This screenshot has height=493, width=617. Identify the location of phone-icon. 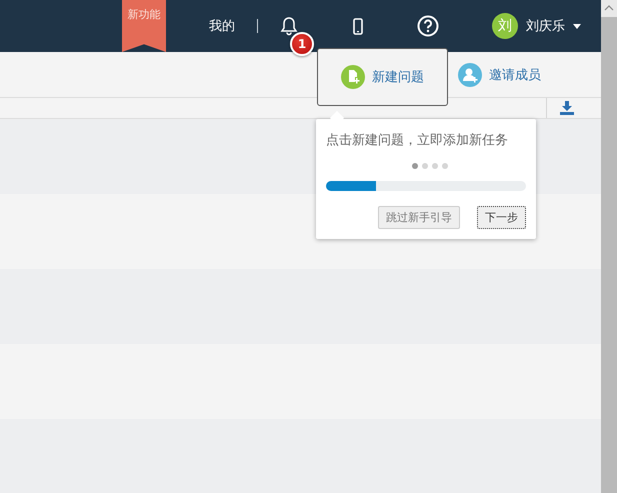
(358, 26).